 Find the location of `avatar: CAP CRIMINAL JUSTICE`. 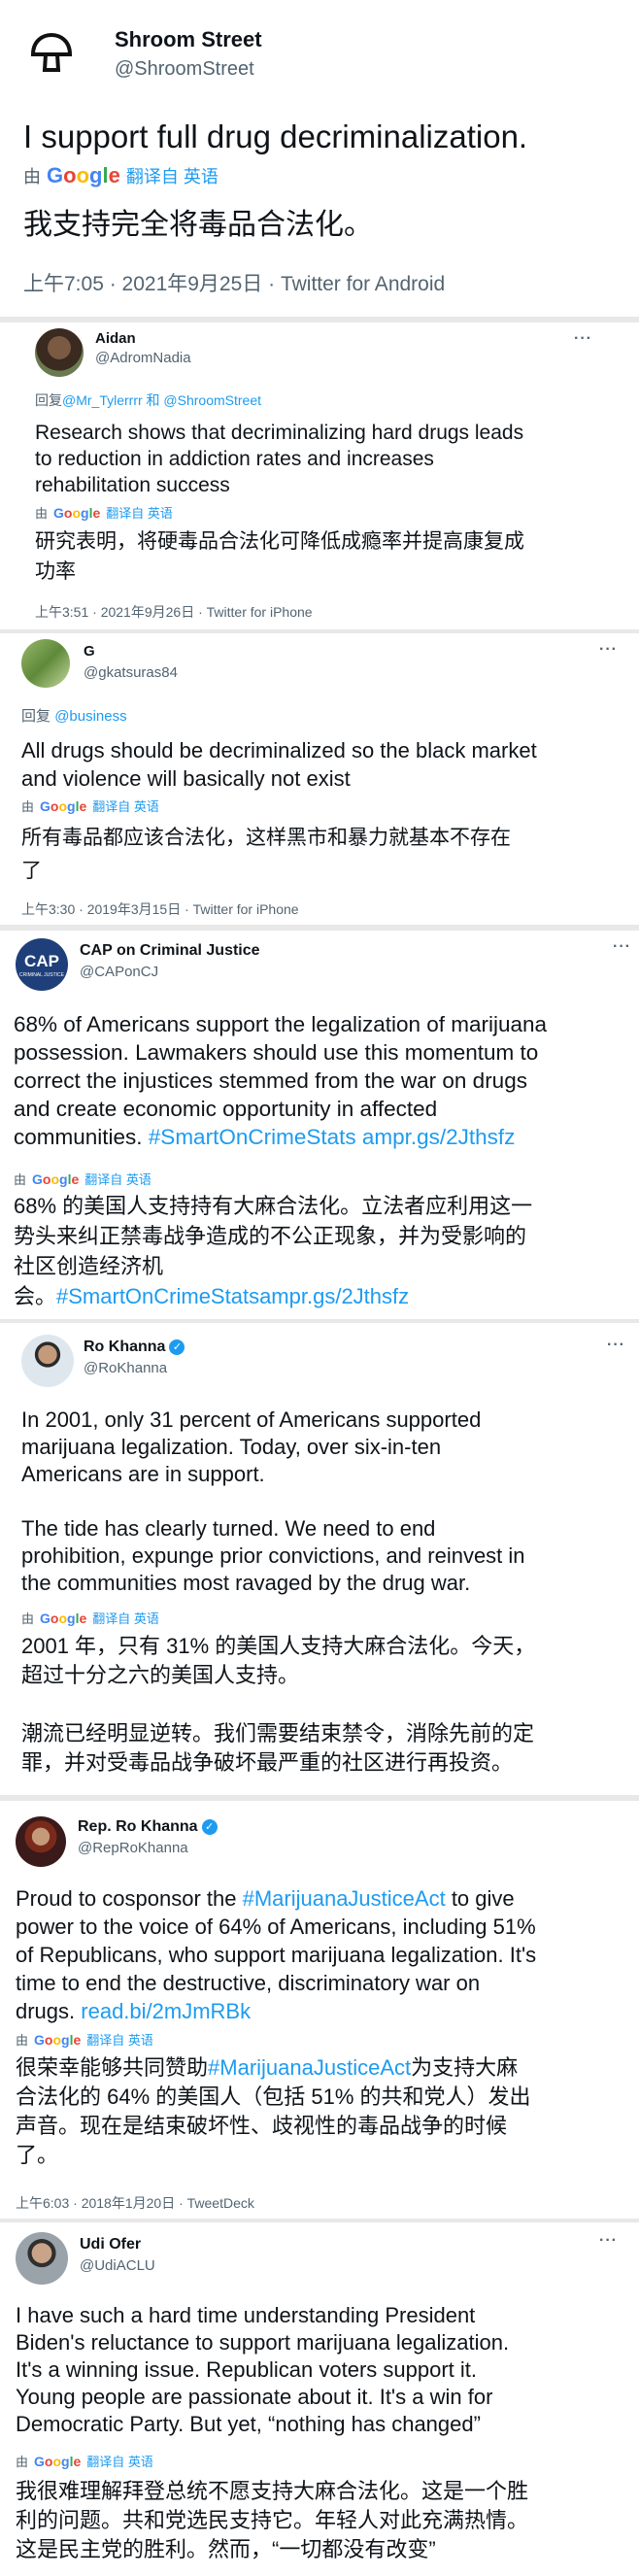

avatar: CAP CRIMINAL JUSTICE is located at coordinates (42, 964).